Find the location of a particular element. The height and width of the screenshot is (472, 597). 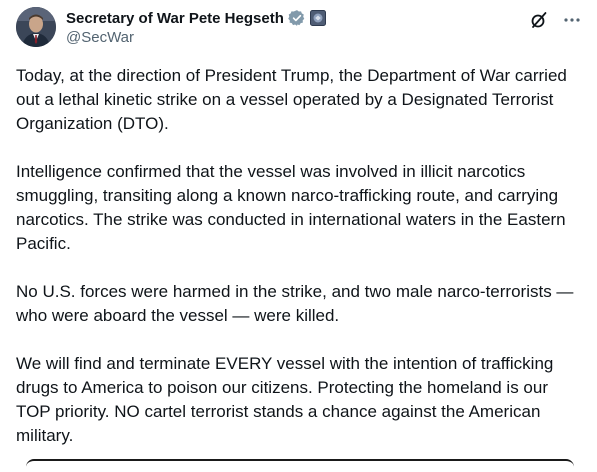

author-display-name: Secretary of War Pete Hegseth is located at coordinates (175, 18).